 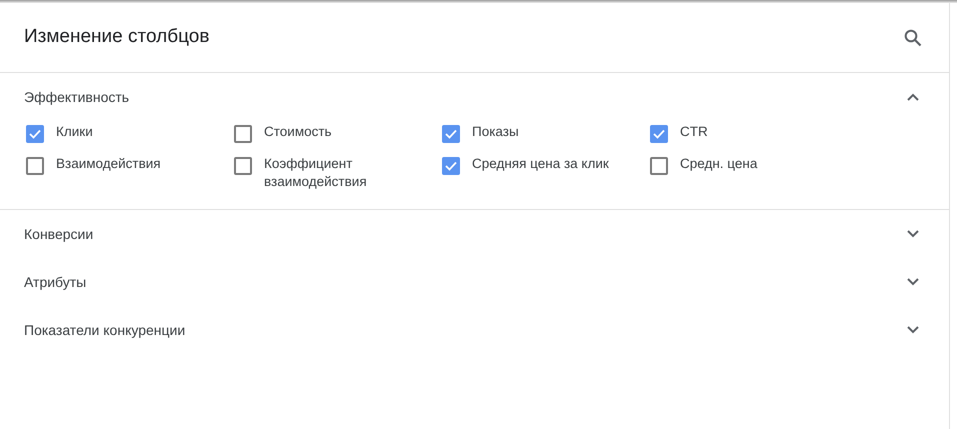 What do you see at coordinates (913, 37) in the screenshot?
I see `search-icon` at bounding box center [913, 37].